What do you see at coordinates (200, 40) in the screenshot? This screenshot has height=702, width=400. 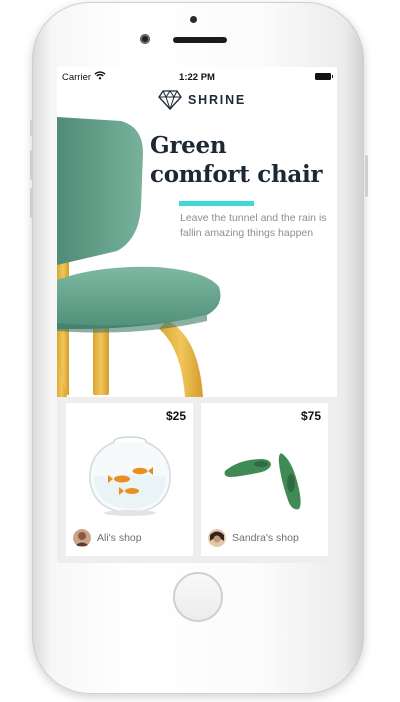 I see `phone-earpiece-speaker` at bounding box center [200, 40].